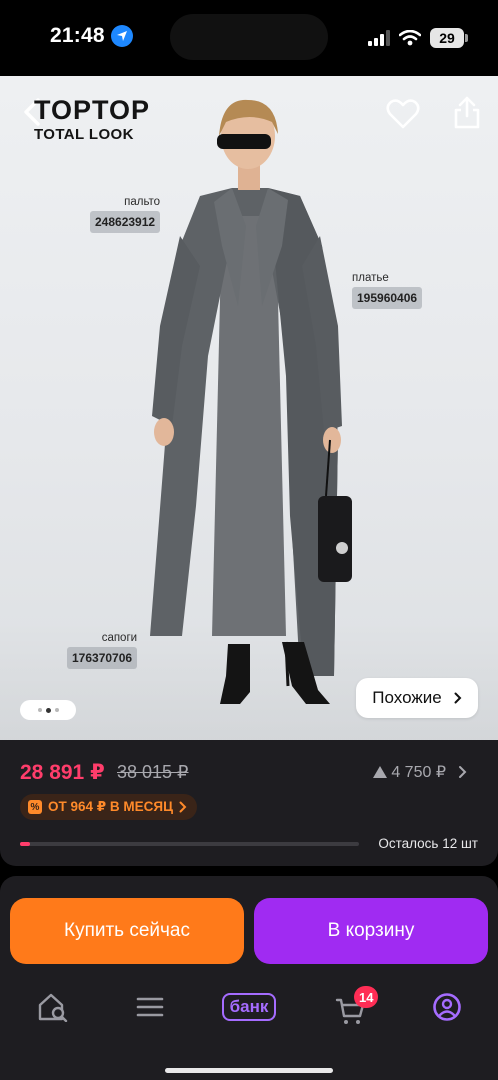 The width and height of the screenshot is (498, 1080). I want to click on share-button, so click(467, 112).